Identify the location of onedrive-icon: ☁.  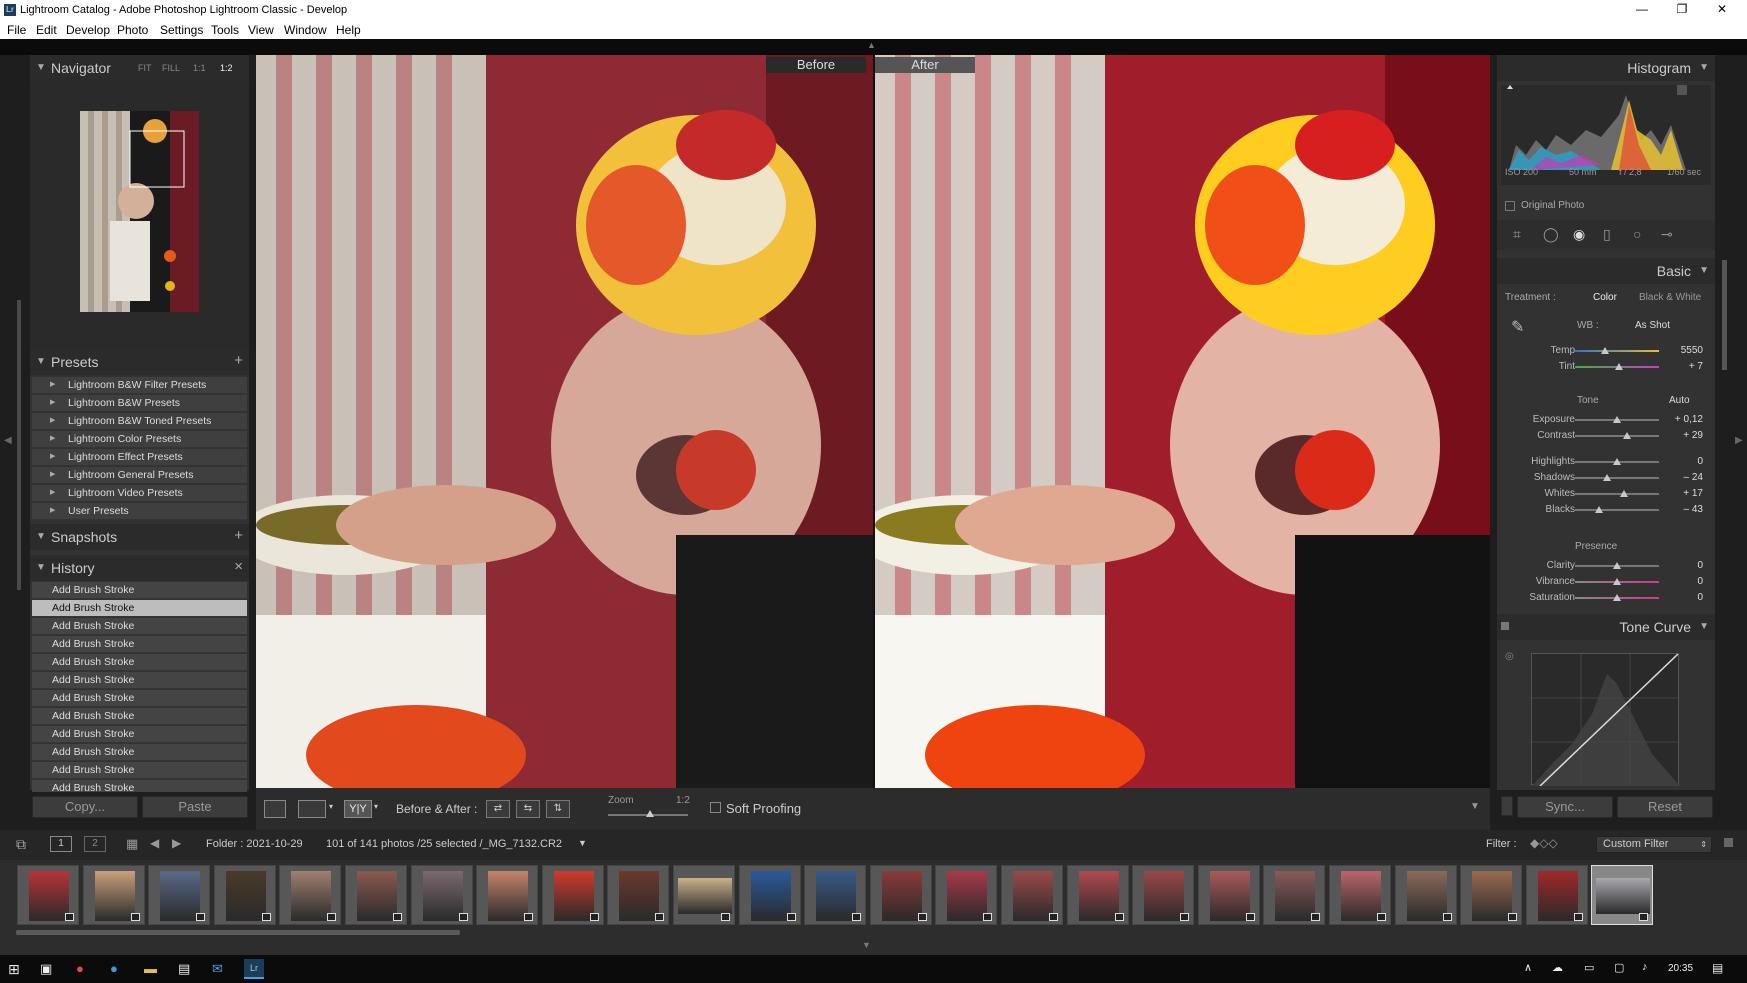
(1557, 967).